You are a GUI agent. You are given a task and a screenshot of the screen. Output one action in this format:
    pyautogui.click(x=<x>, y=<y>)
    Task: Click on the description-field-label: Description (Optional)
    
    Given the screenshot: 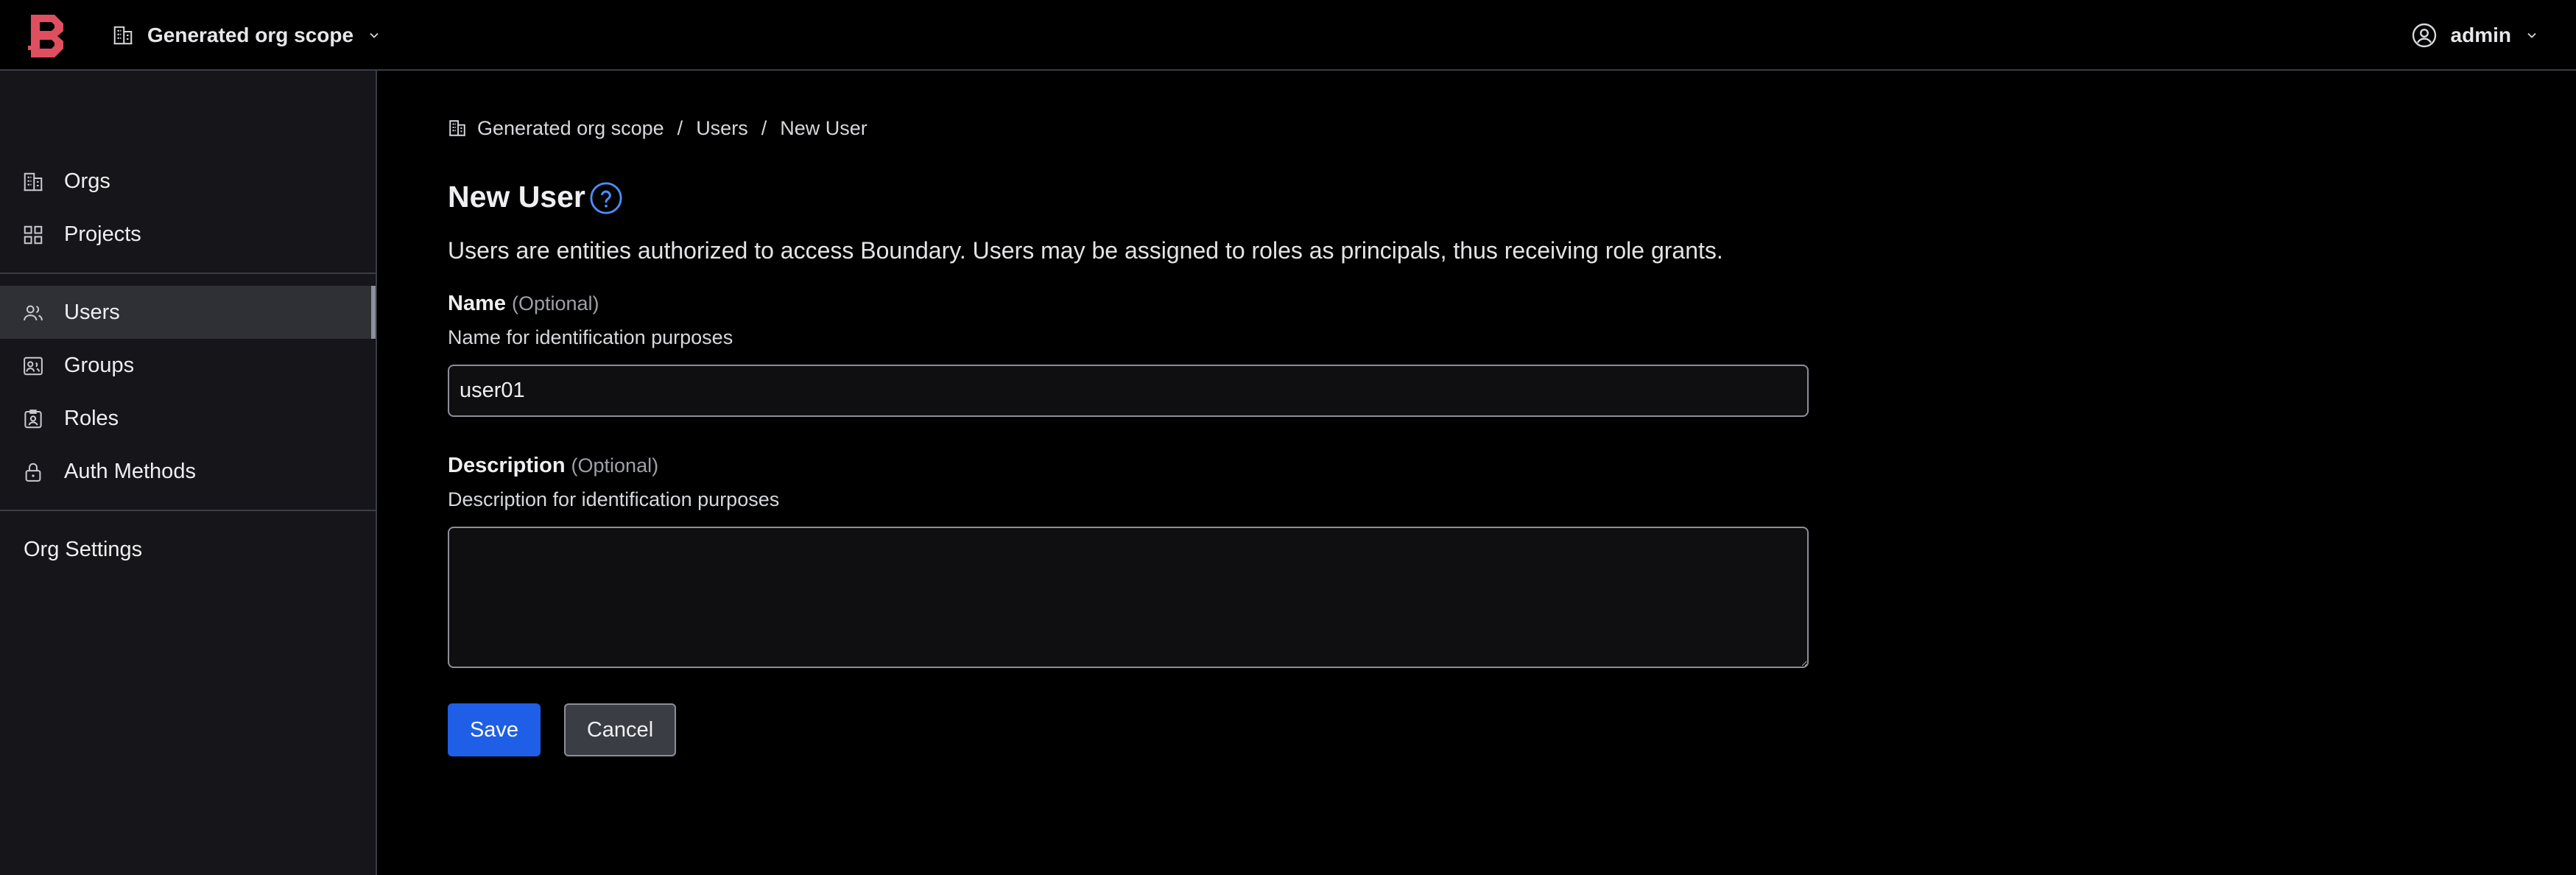 What is the action you would take?
    pyautogui.click(x=553, y=466)
    